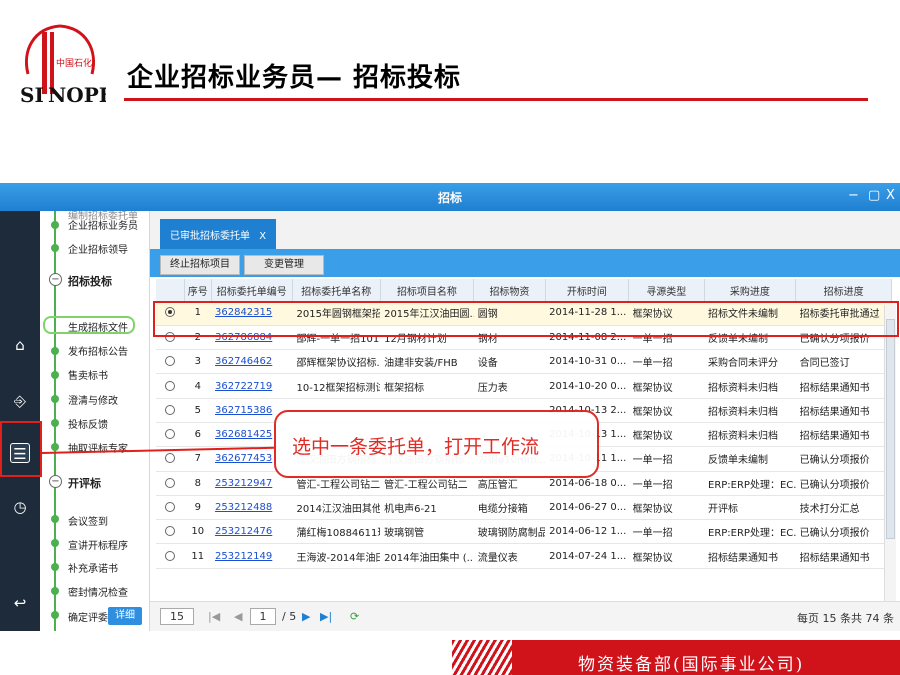  What do you see at coordinates (88, 423) in the screenshot?
I see `nav-item-feedback: 投标反馈` at bounding box center [88, 423].